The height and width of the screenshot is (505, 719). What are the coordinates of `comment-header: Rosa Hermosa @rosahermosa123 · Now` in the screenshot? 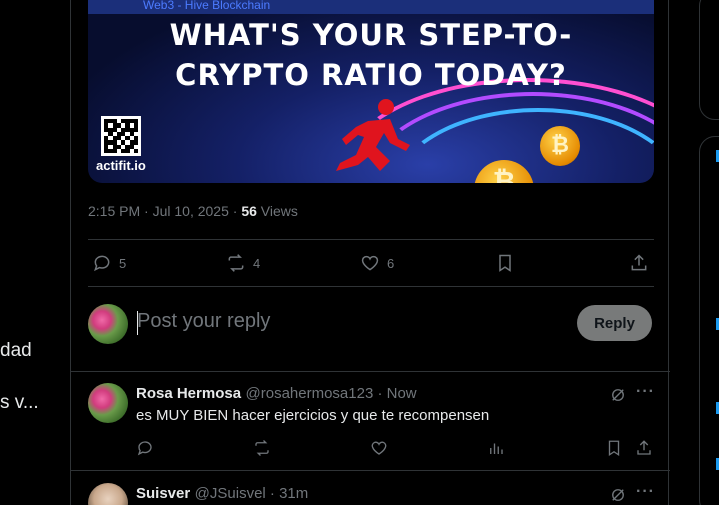 It's located at (276, 394).